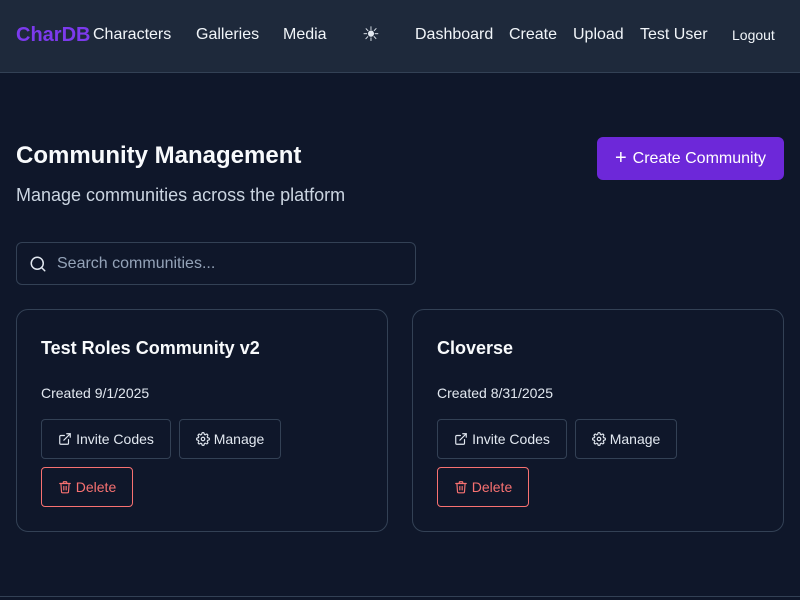 This screenshot has height=600, width=800. Describe the element at coordinates (38, 264) in the screenshot. I see `search-icon` at that location.